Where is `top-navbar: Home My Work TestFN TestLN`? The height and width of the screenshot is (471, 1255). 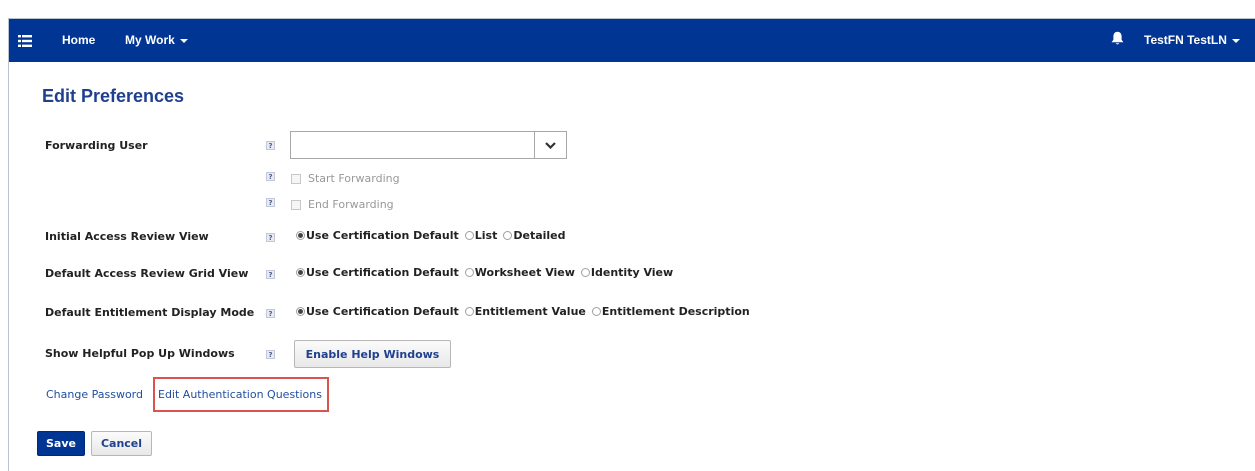
top-navbar: Home My Work TestFN TestLN is located at coordinates (632, 40).